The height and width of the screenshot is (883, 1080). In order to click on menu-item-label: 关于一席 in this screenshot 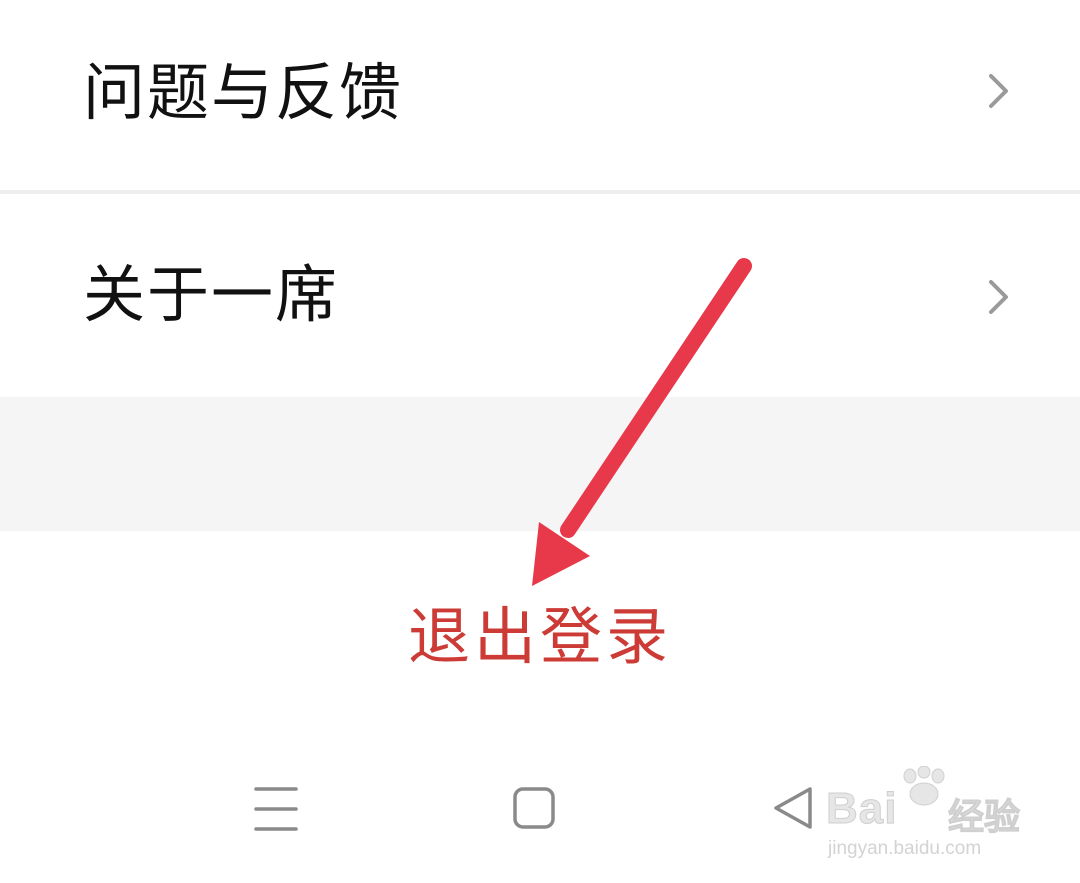, I will do `click(211, 294)`.